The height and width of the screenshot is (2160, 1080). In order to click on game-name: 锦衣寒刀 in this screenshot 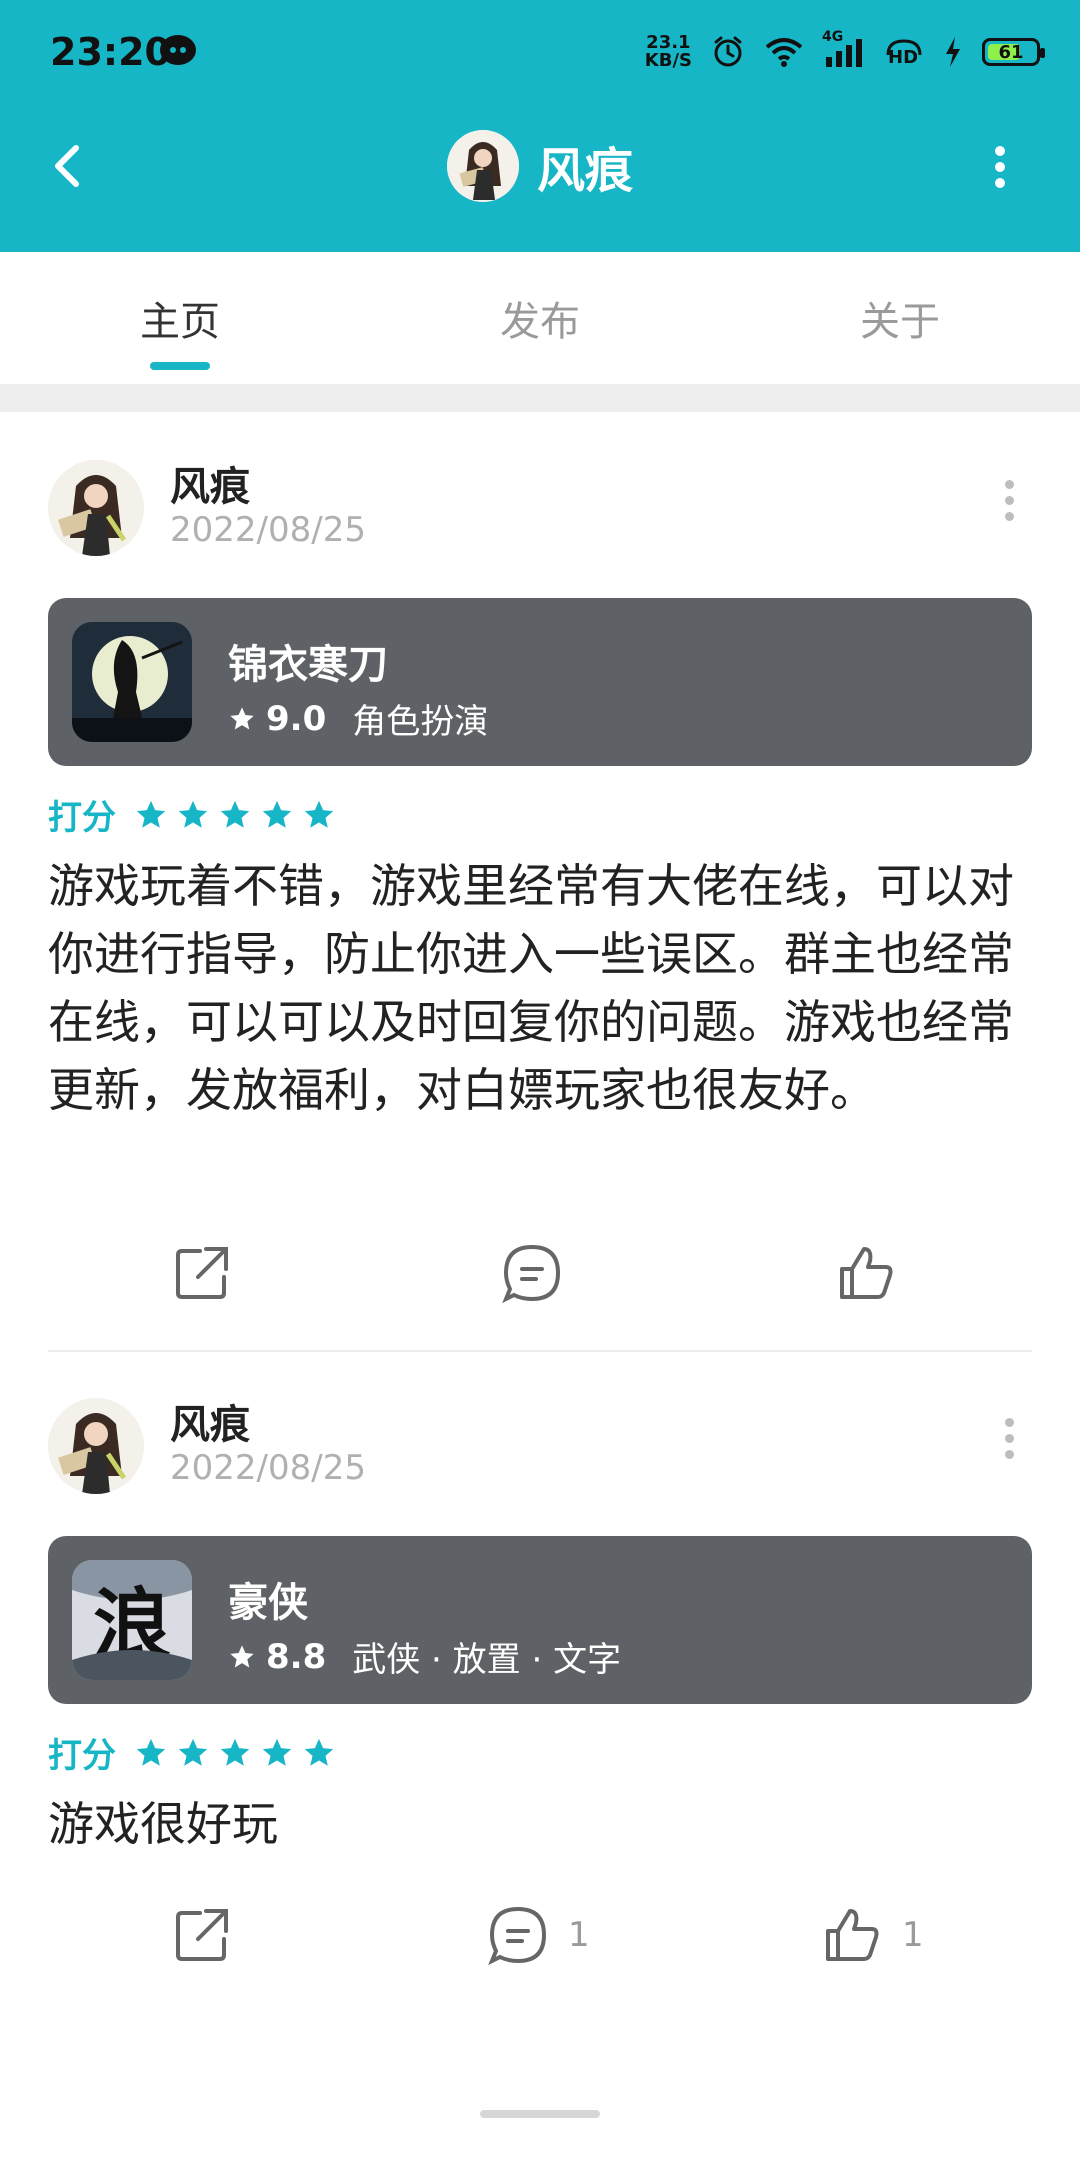, I will do `click(308, 665)`.